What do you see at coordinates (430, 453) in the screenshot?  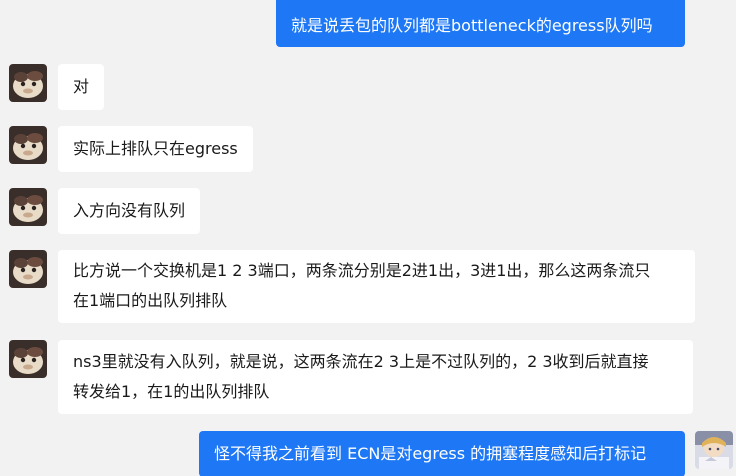 I see `message-text: 怪不得我之前看到 ECN是对egress 的拥塞程度感知后打标记` at bounding box center [430, 453].